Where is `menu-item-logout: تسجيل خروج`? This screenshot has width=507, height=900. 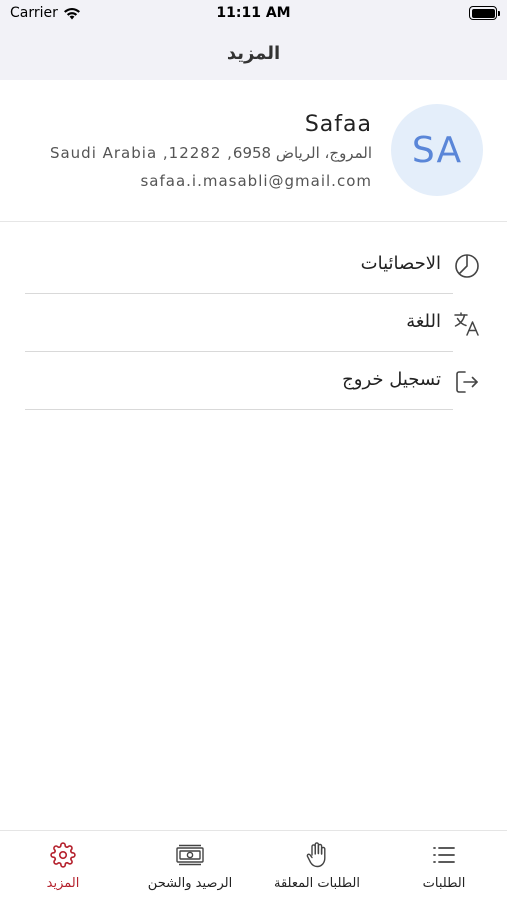 menu-item-logout: تسجيل خروج is located at coordinates (253, 381).